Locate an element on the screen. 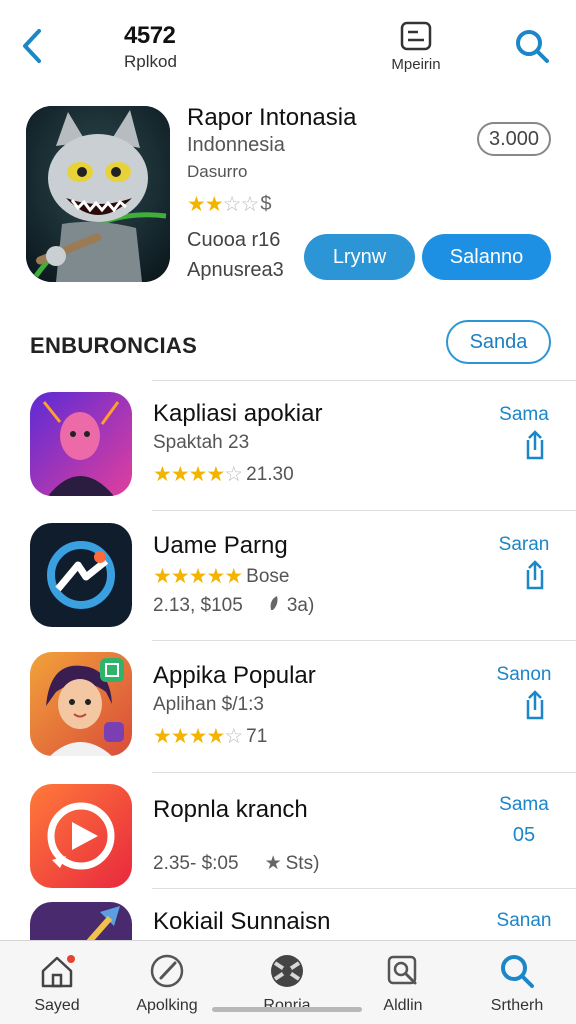 Image resolution: width=576 pixels, height=1024 pixels. character-icon is located at coordinates (81, 704).